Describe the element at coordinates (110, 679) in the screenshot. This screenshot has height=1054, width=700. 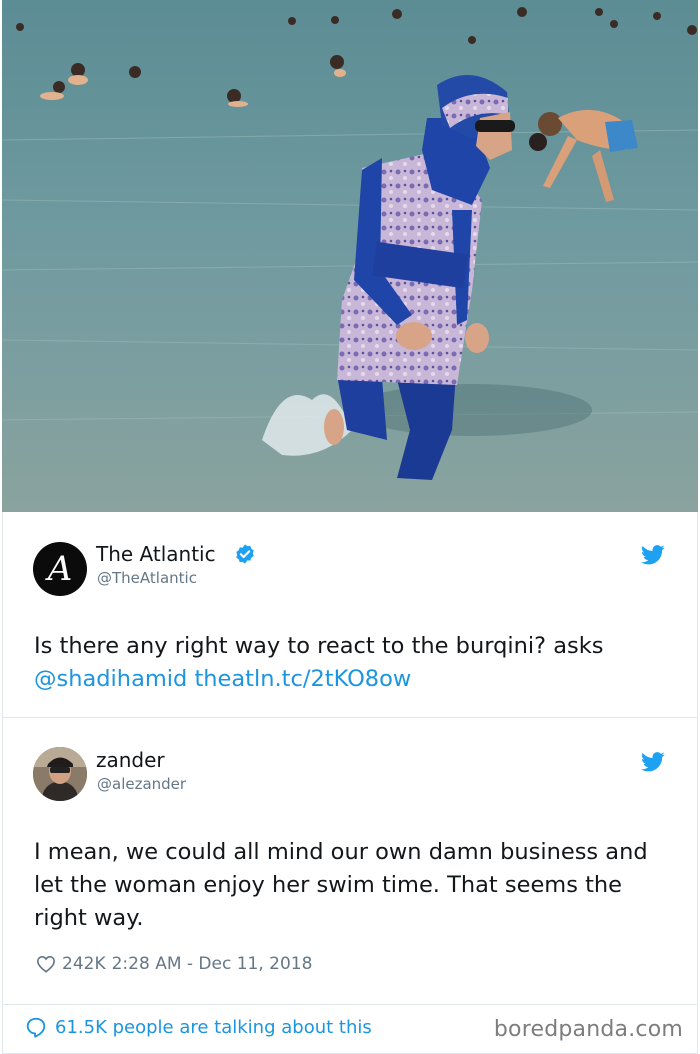
I see `mention-link: @shadihamid` at that location.